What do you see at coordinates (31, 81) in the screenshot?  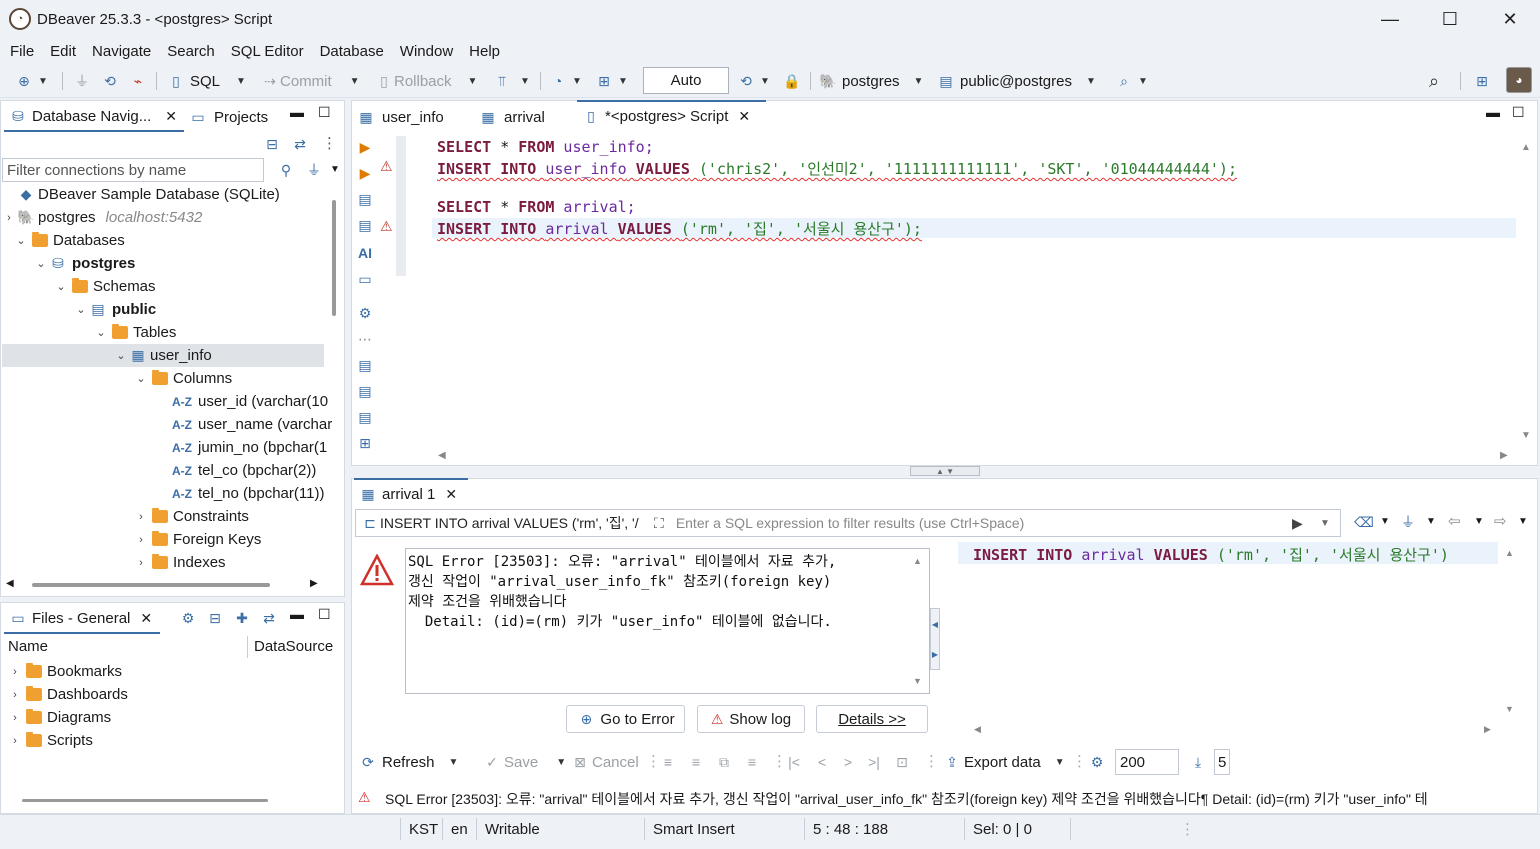 I see `new-connection-button: ⊕ ▼` at bounding box center [31, 81].